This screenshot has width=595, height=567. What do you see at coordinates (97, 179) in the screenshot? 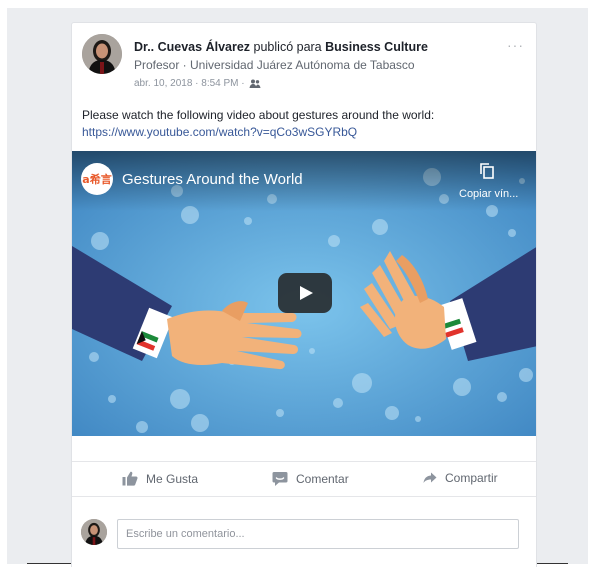
I see `channel-logo: a希言` at bounding box center [97, 179].